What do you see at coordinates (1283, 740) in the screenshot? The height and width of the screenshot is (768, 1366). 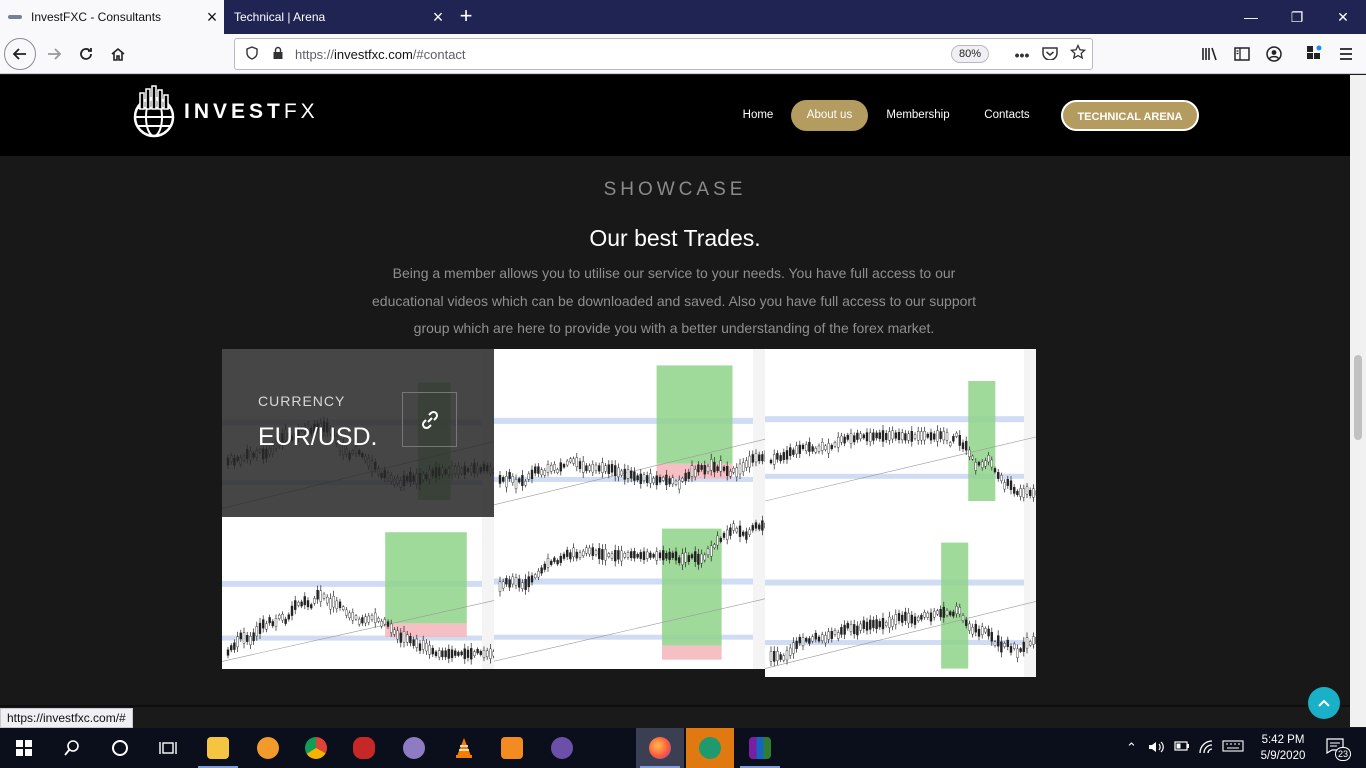 I see `clock-time: 5:42 PM` at bounding box center [1283, 740].